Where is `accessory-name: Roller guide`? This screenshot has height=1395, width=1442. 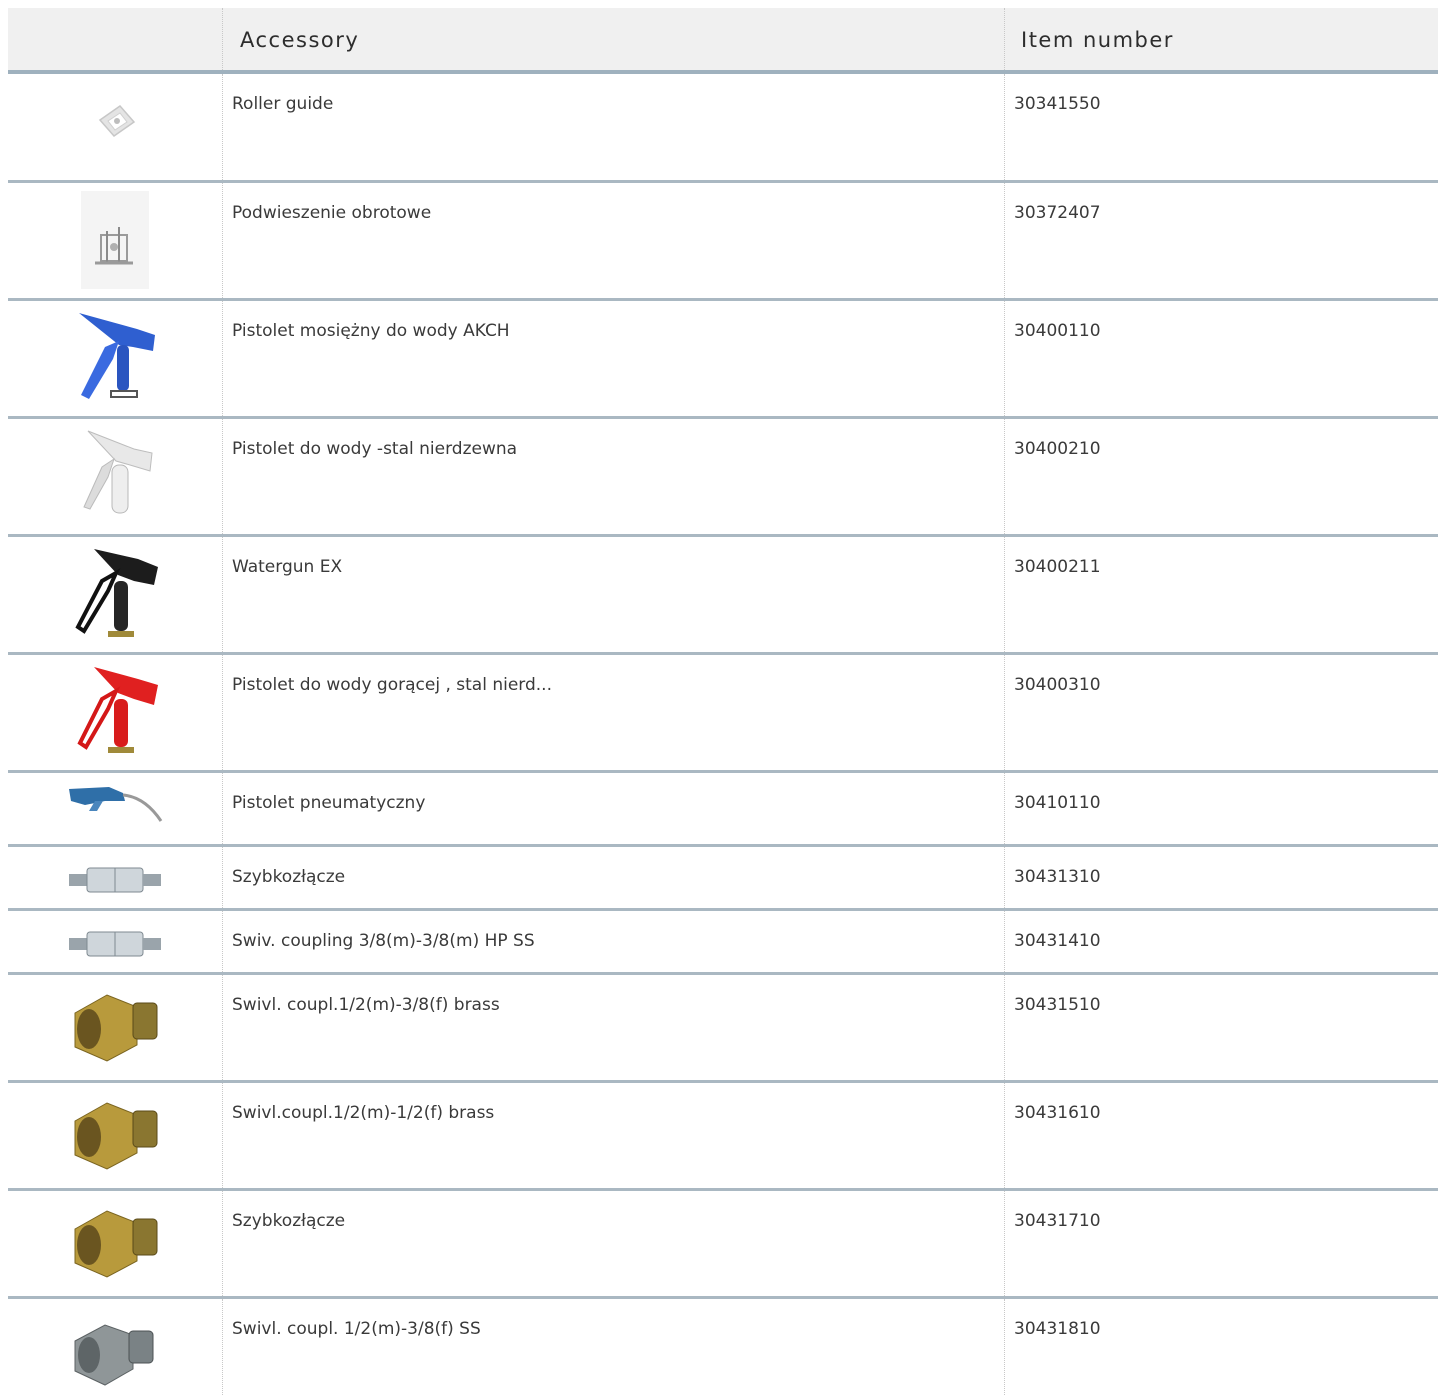
accessory-name: Roller guide is located at coordinates (614, 127).